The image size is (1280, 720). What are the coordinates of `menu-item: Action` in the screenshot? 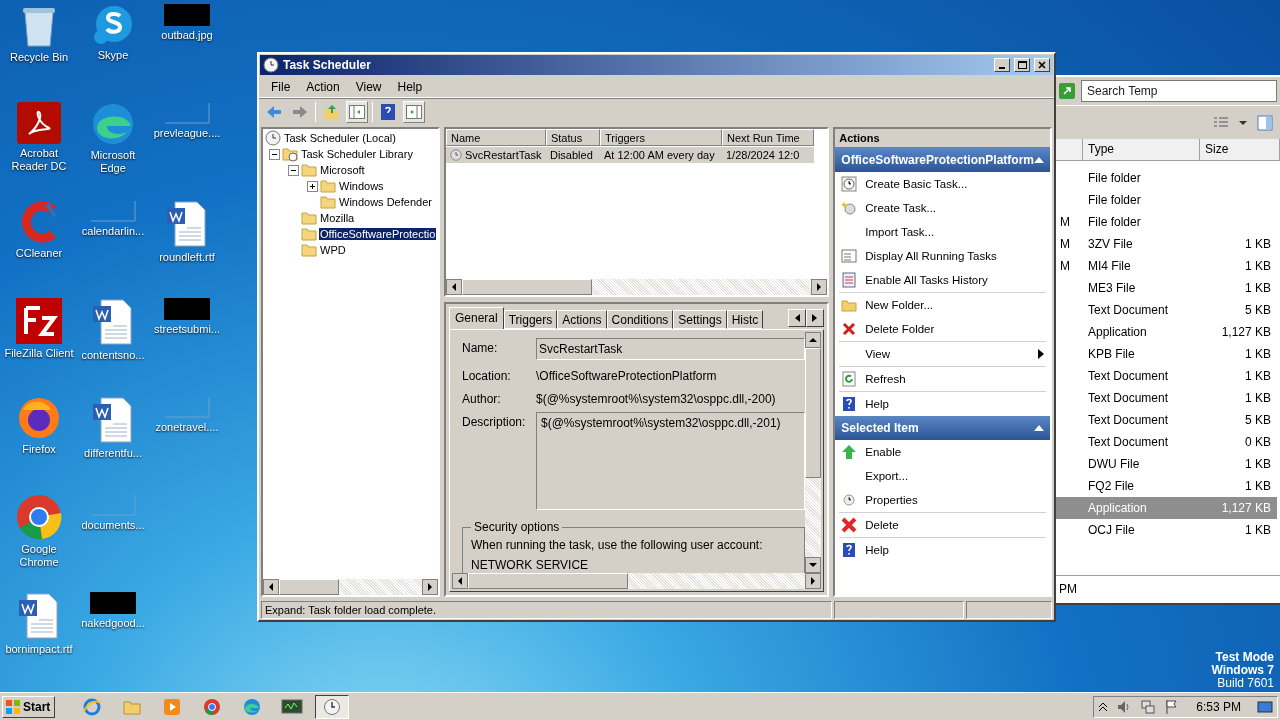 It's located at (323, 86).